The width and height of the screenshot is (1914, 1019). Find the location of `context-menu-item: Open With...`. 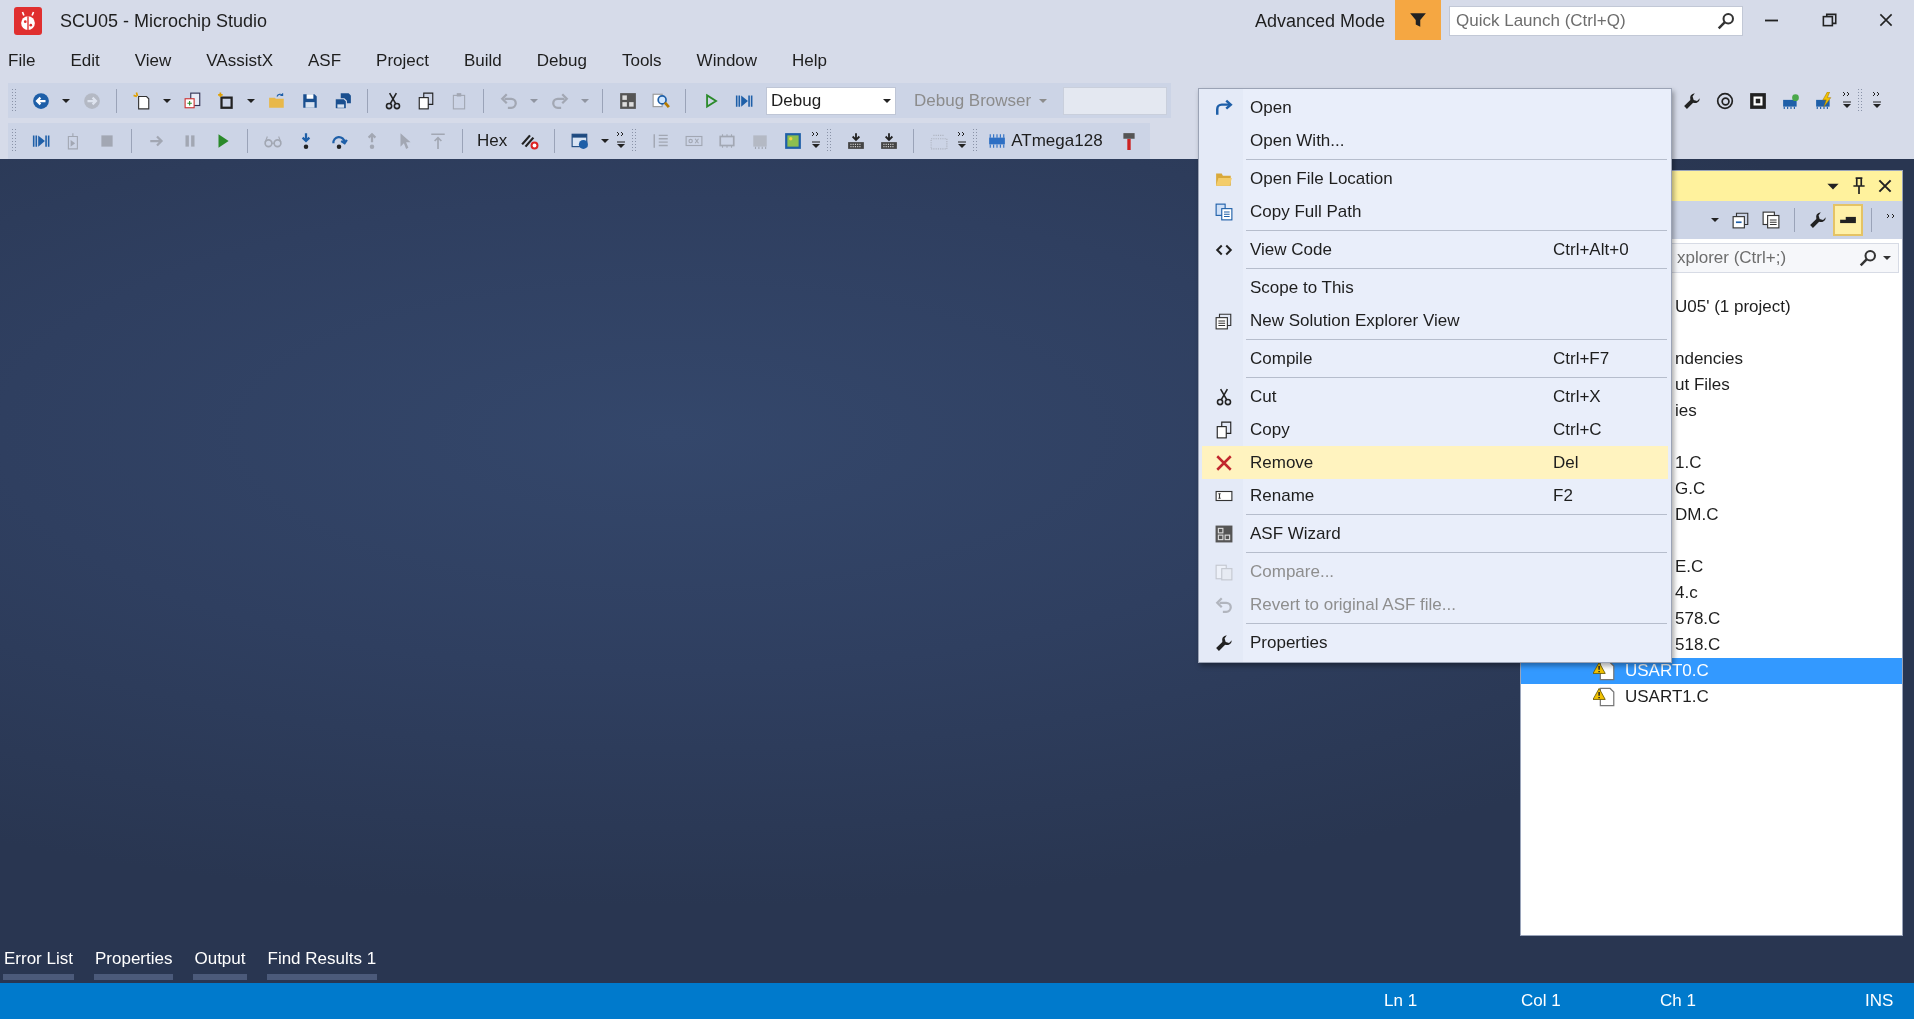

context-menu-item: Open With... is located at coordinates (1435, 140).